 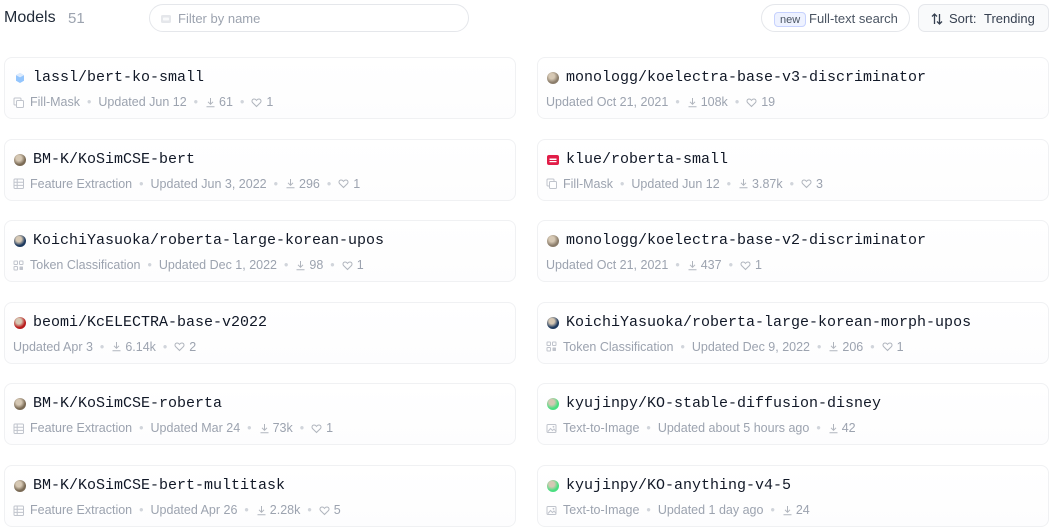 What do you see at coordinates (194, 510) in the screenshot?
I see `updated-label: Updated Apr 26` at bounding box center [194, 510].